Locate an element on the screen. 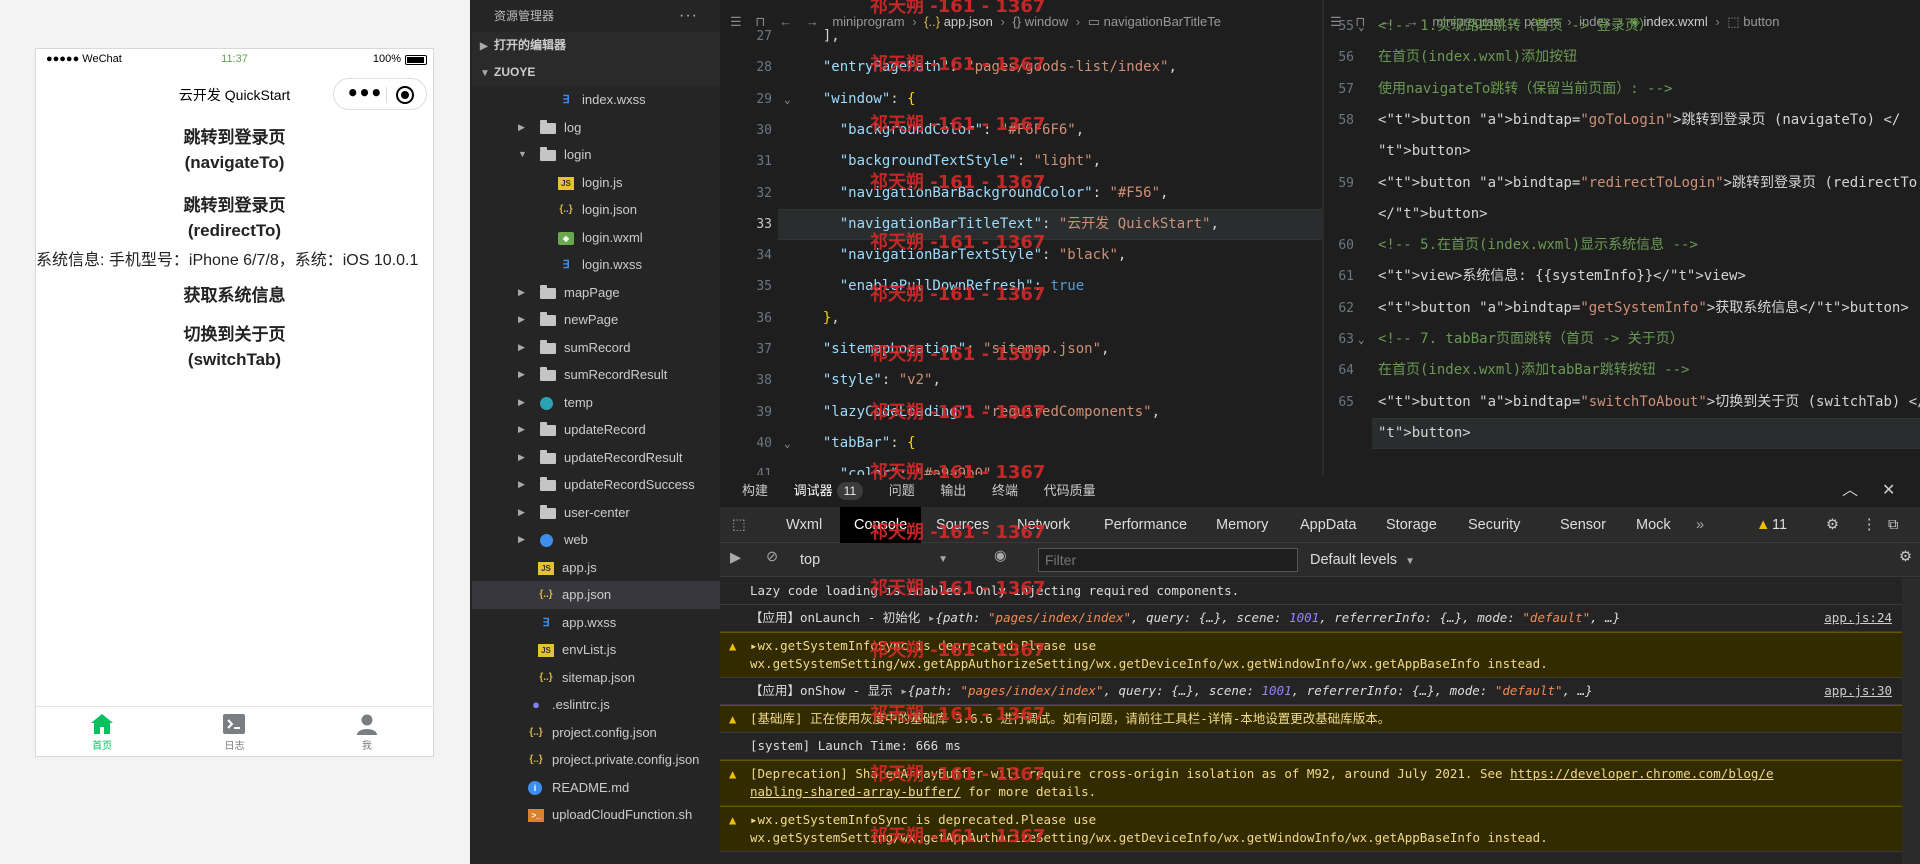 Image resolution: width=1920 pixels, height=864 pixels. tree-item-web: ▶ web is located at coordinates (596, 540).